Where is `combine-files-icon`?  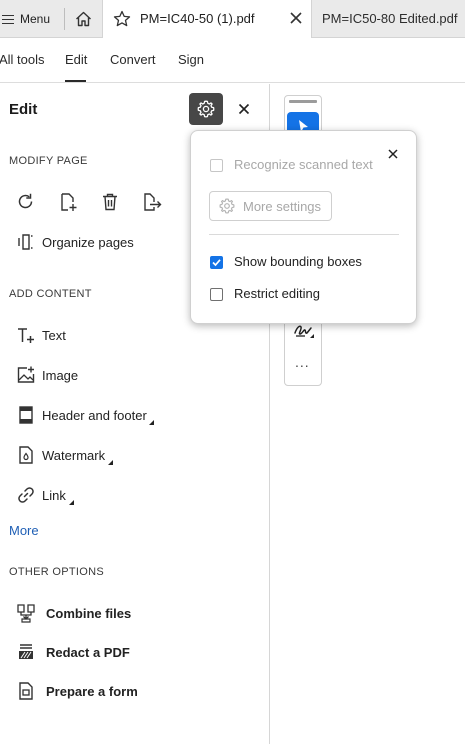 combine-files-icon is located at coordinates (26, 613).